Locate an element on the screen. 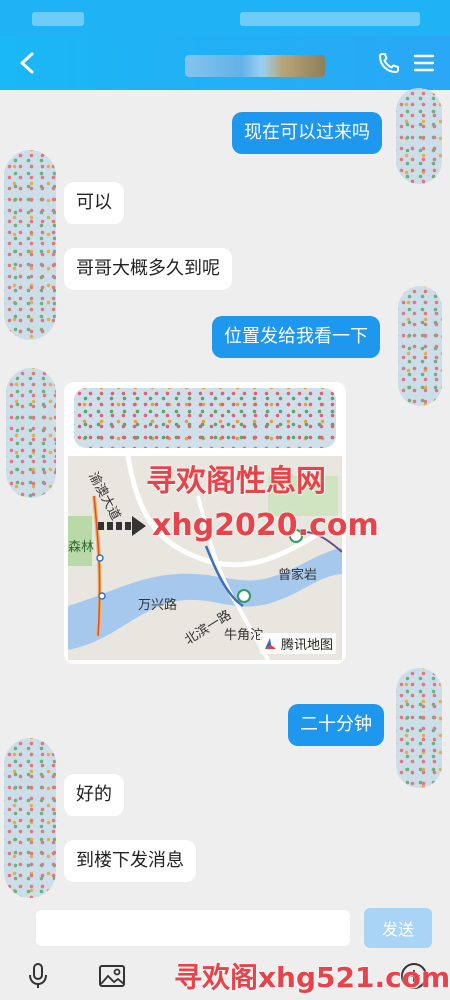  map-provider-name: 腾讯地图 is located at coordinates (306, 645).